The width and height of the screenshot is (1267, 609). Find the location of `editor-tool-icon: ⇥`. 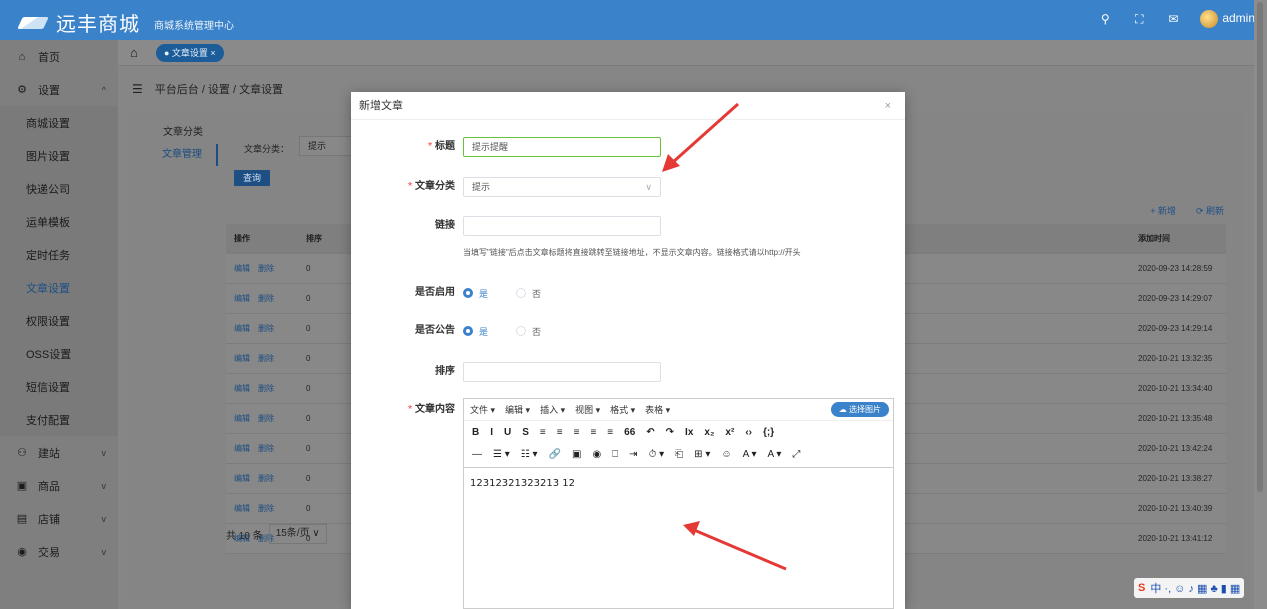

editor-tool-icon: ⇥ is located at coordinates (633, 454).